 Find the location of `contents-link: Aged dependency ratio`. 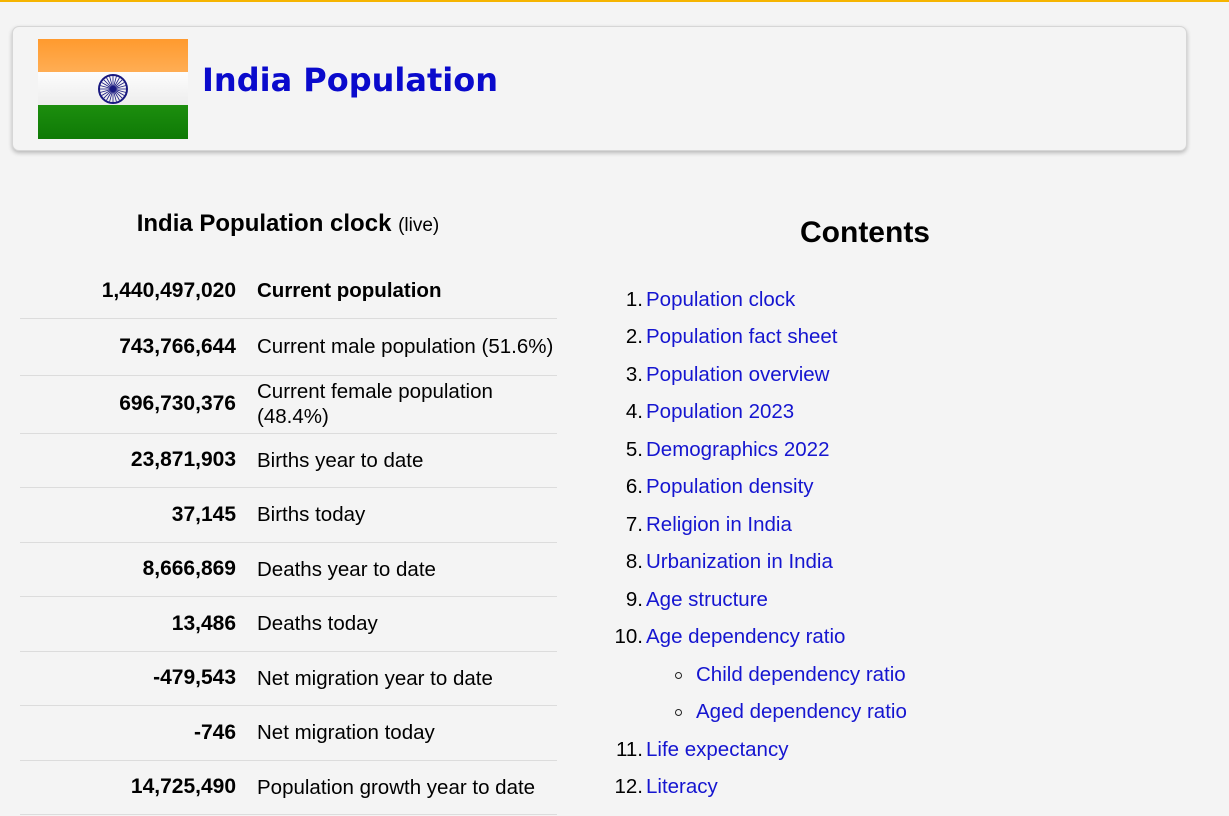

contents-link: Aged dependency ratio is located at coordinates (801, 711).